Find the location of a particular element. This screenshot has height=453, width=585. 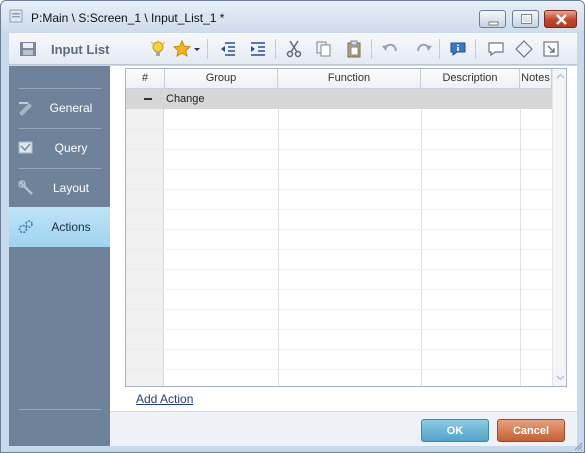

row-number-column is located at coordinates (145, 247).